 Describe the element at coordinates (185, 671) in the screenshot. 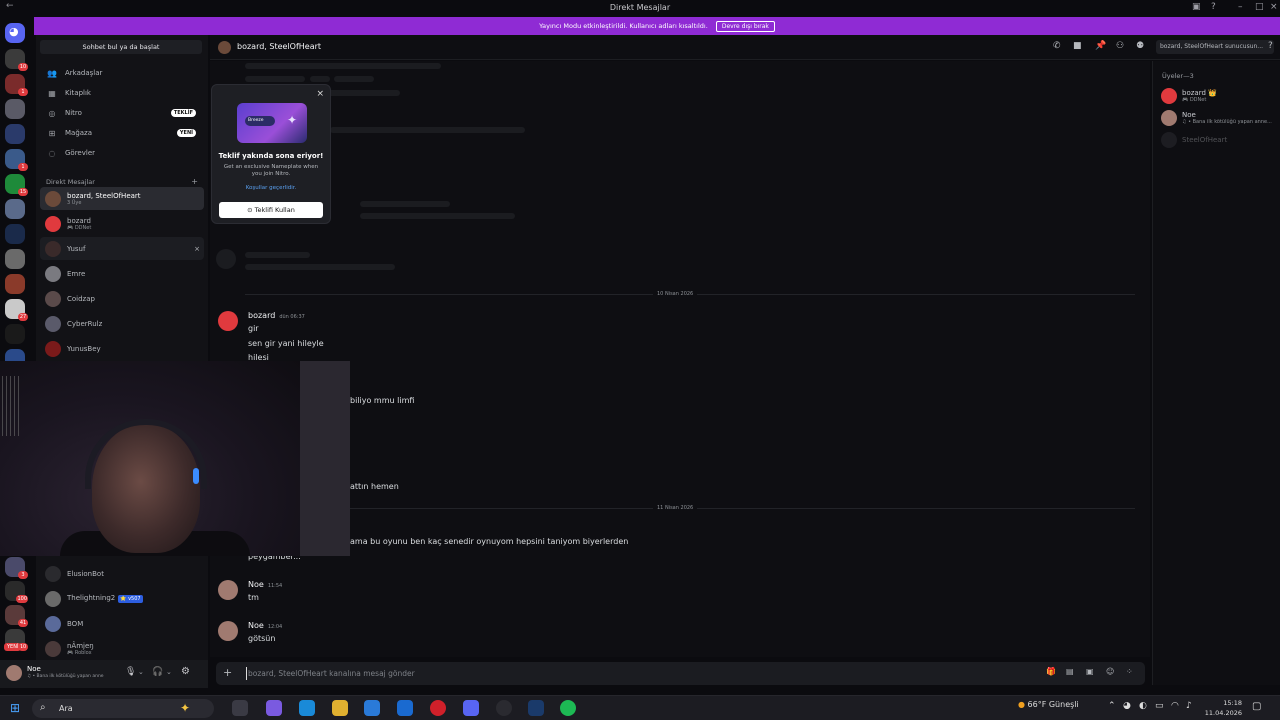

I see `settings-gear-icon: ⚙` at that location.